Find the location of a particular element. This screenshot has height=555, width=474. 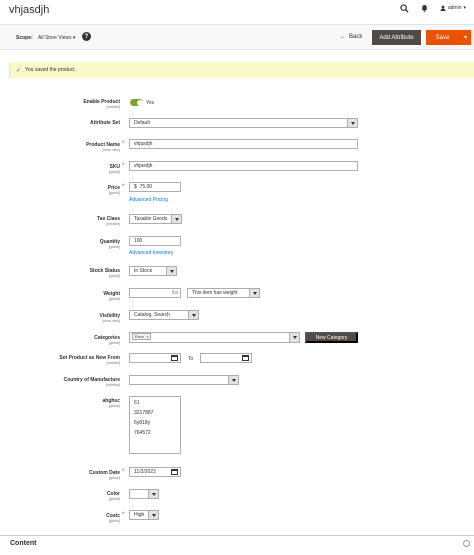

back-button: ← Back is located at coordinates (351, 37).